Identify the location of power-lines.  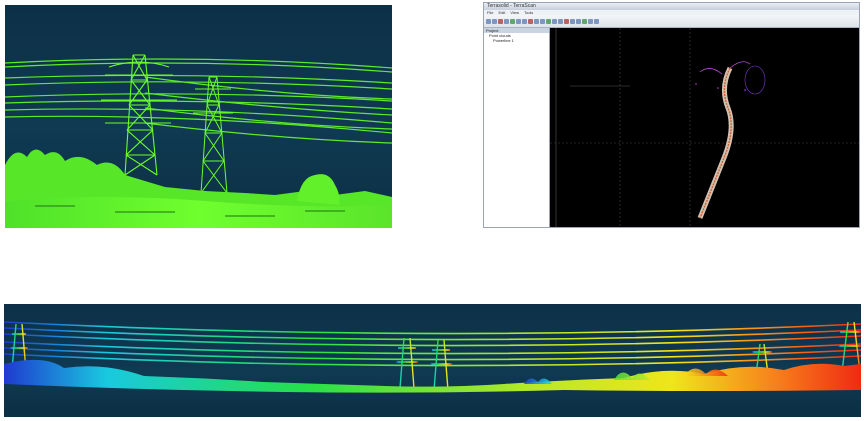
(198, 101).